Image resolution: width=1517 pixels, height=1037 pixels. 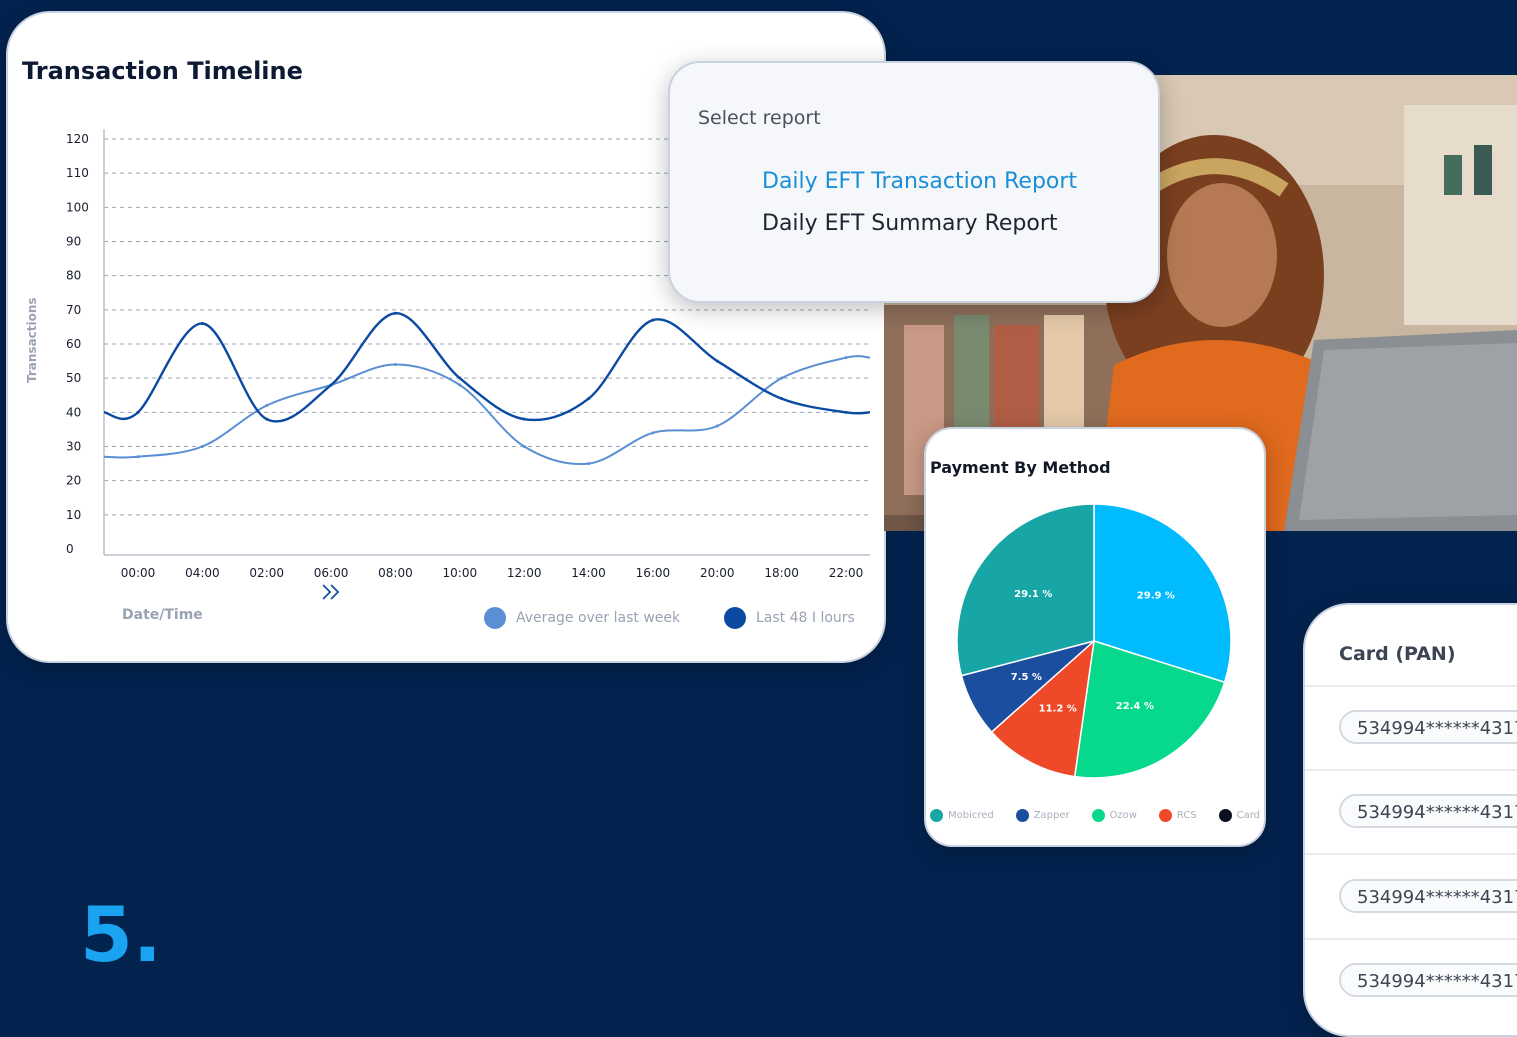 I want to click on series-last-48-line, so click(x=487, y=367).